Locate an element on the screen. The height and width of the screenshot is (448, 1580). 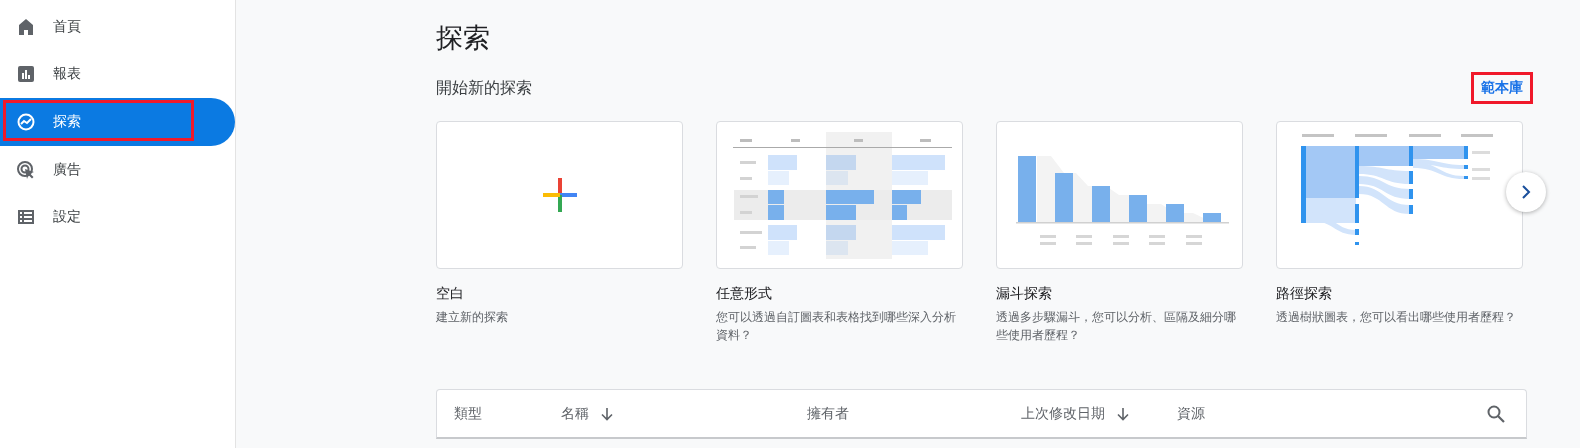
trend-chart-icon is located at coordinates (26, 122).